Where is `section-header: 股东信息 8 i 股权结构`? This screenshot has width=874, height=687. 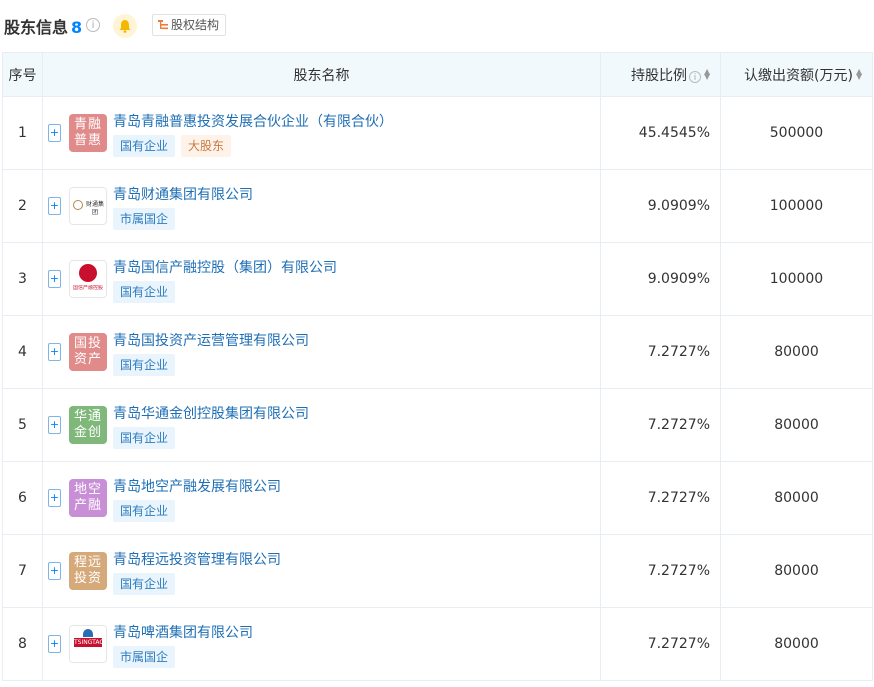
section-header: 股东信息 8 i 股权结构 is located at coordinates (437, 26).